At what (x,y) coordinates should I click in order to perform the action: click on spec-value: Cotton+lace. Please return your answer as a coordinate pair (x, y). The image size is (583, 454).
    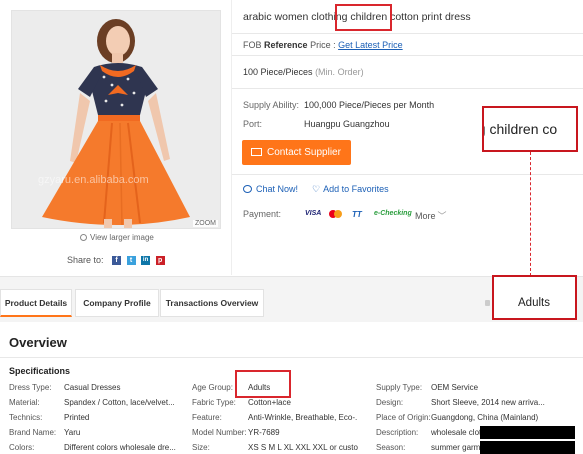
    Looking at the image, I should click on (269, 402).